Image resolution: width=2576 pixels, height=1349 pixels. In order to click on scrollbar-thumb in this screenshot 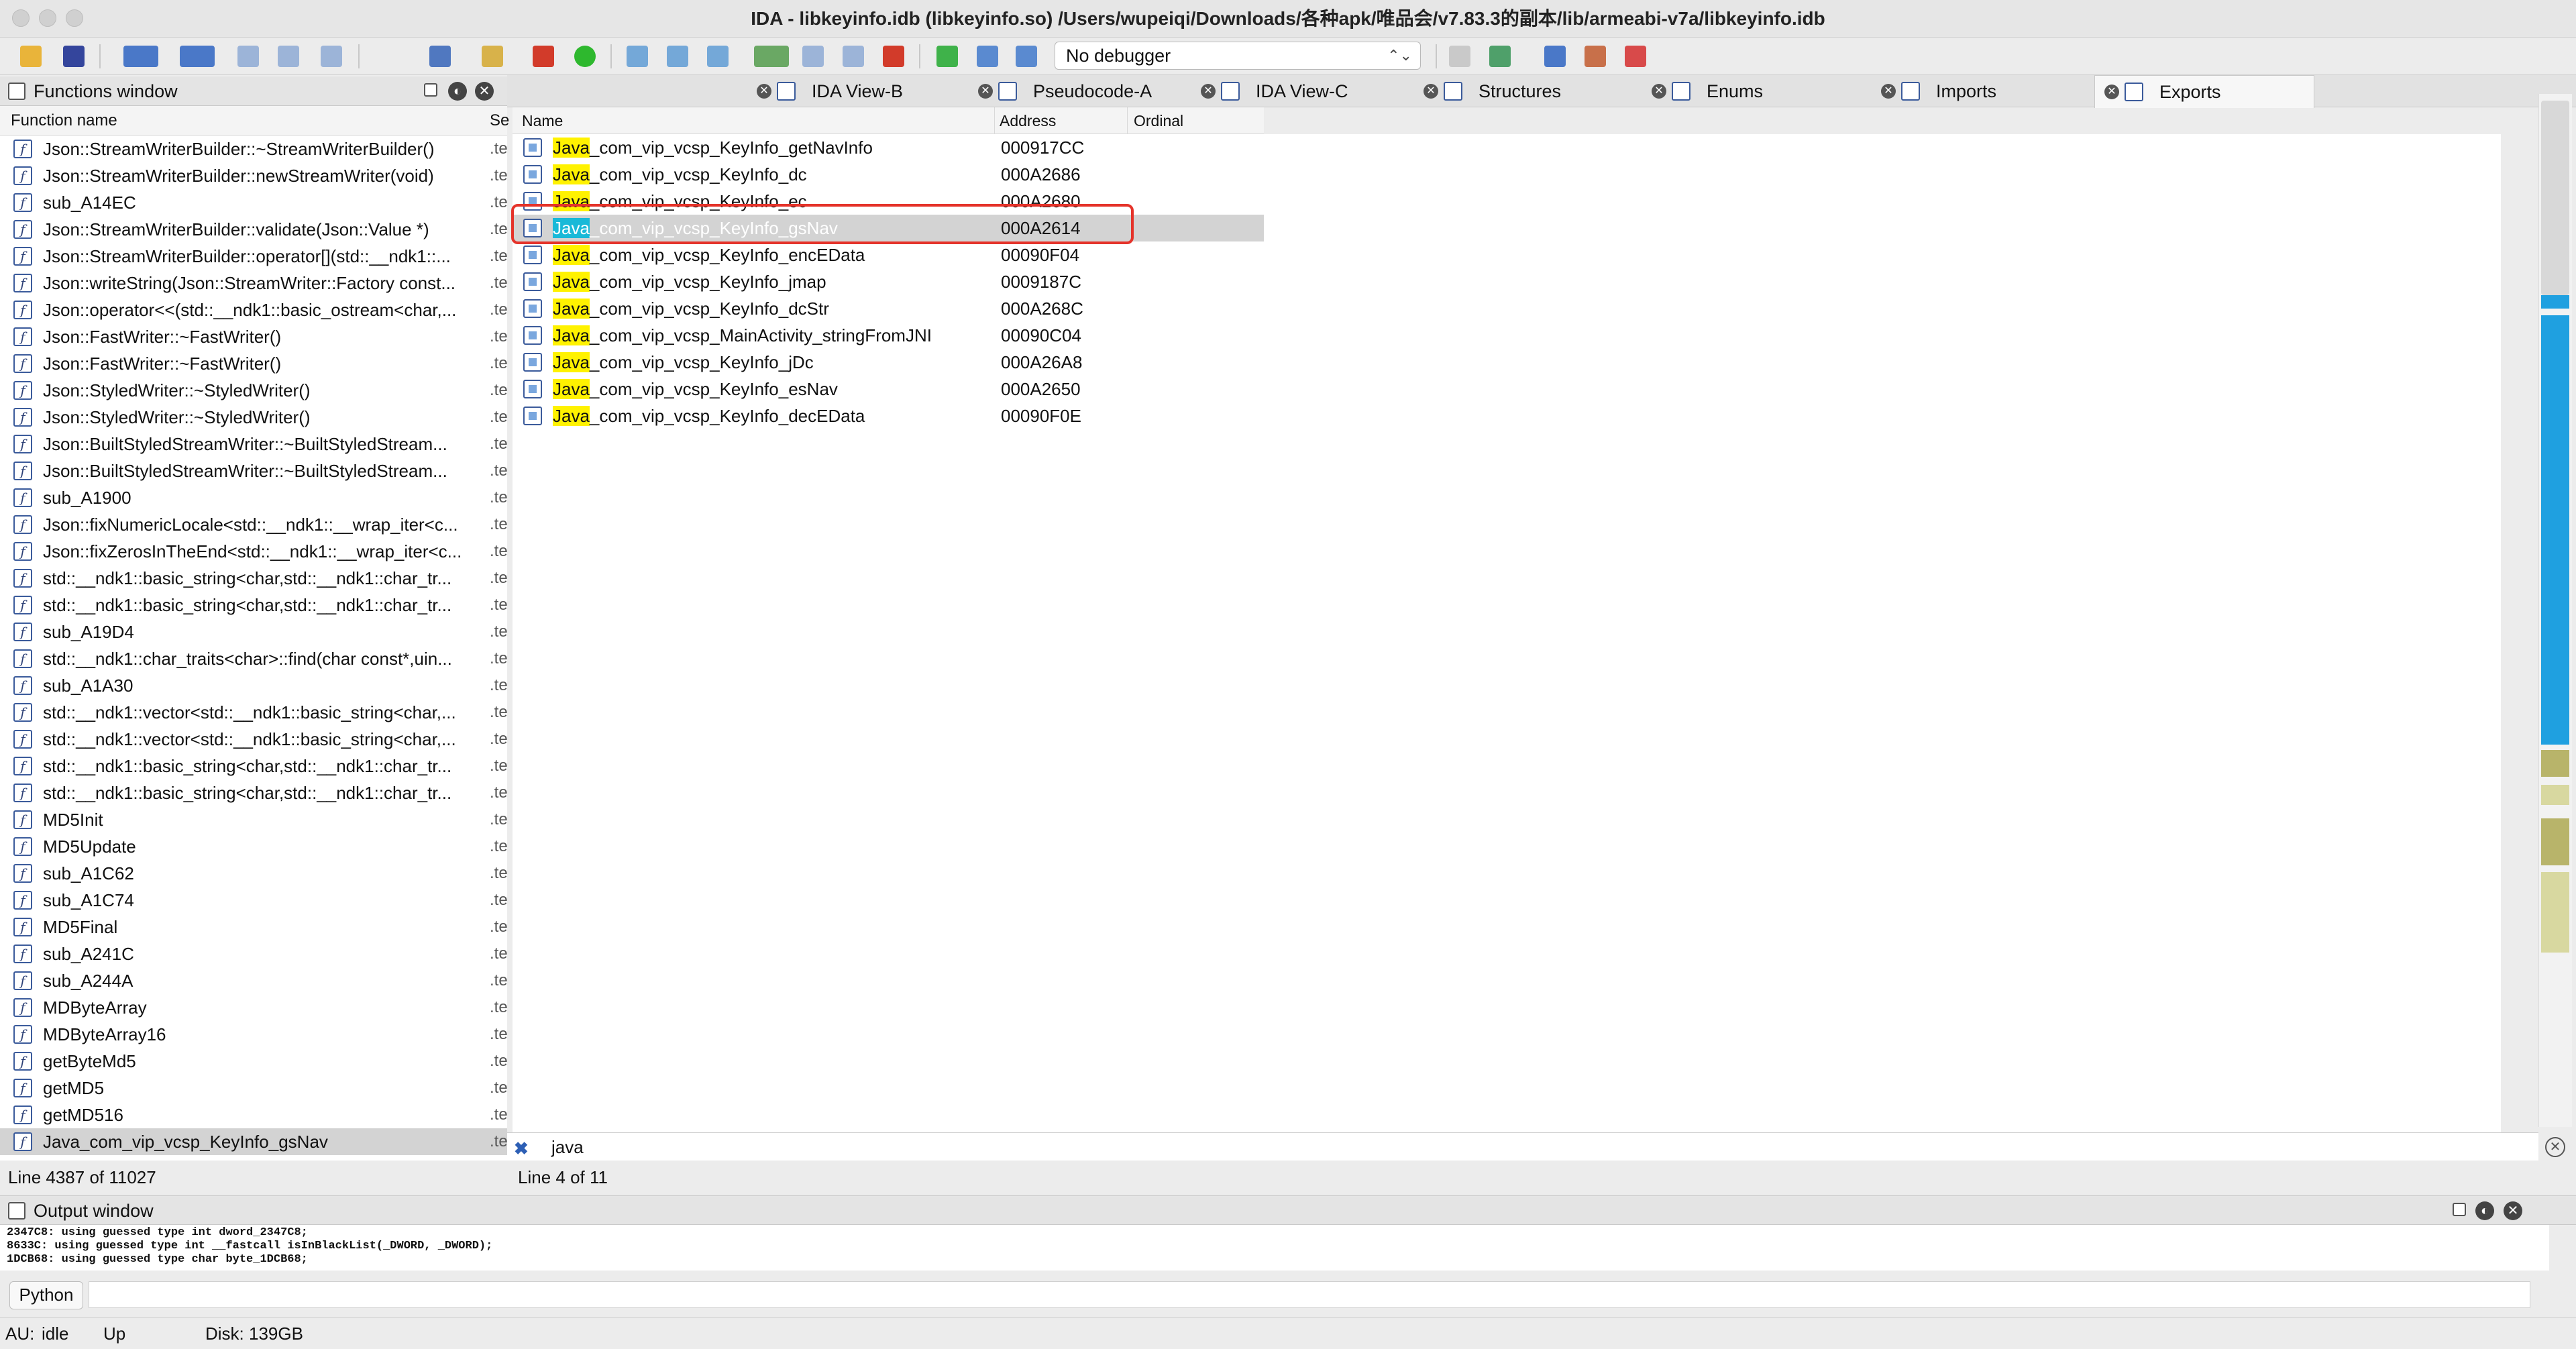, I will do `click(2555, 198)`.